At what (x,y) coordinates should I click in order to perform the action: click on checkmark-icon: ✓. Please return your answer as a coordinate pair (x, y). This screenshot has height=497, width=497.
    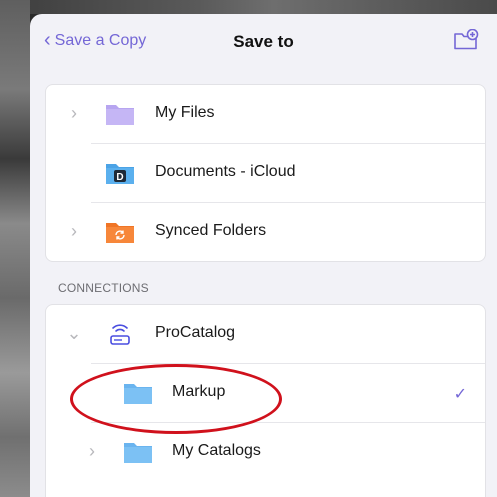
    Looking at the image, I should click on (460, 394).